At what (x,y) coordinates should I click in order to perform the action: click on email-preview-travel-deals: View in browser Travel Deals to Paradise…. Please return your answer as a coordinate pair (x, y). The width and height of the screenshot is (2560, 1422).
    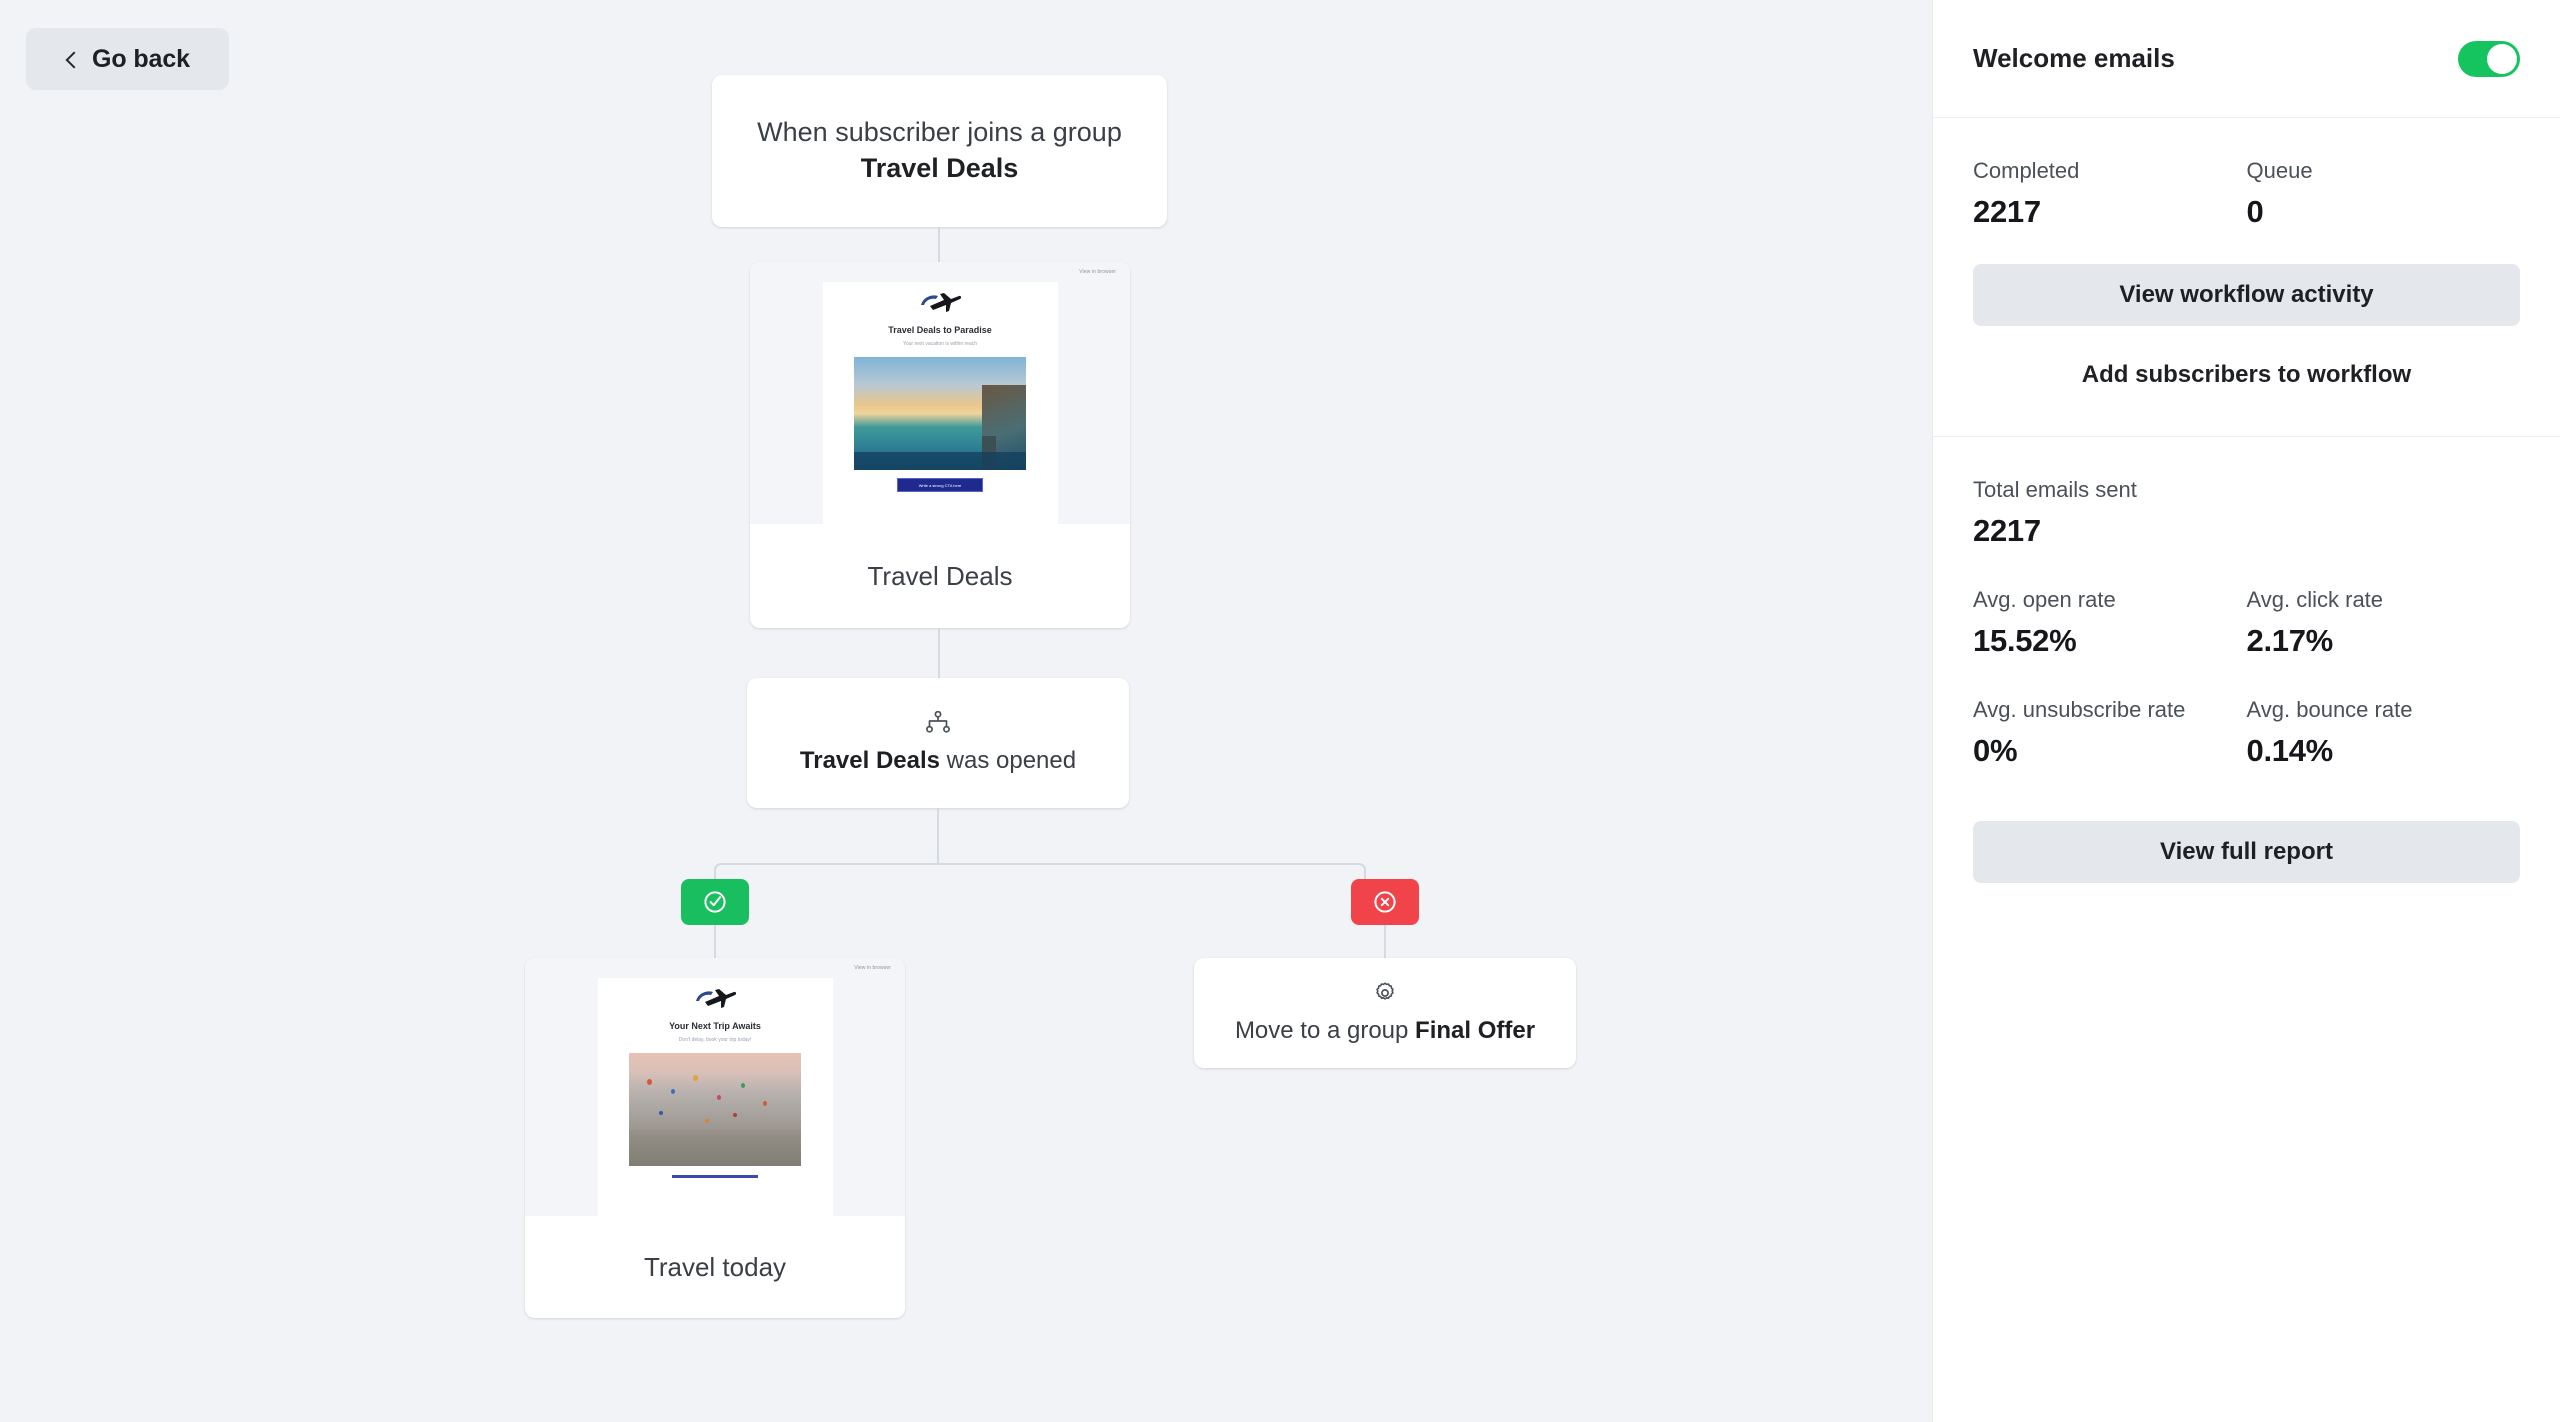
    Looking at the image, I should click on (940, 393).